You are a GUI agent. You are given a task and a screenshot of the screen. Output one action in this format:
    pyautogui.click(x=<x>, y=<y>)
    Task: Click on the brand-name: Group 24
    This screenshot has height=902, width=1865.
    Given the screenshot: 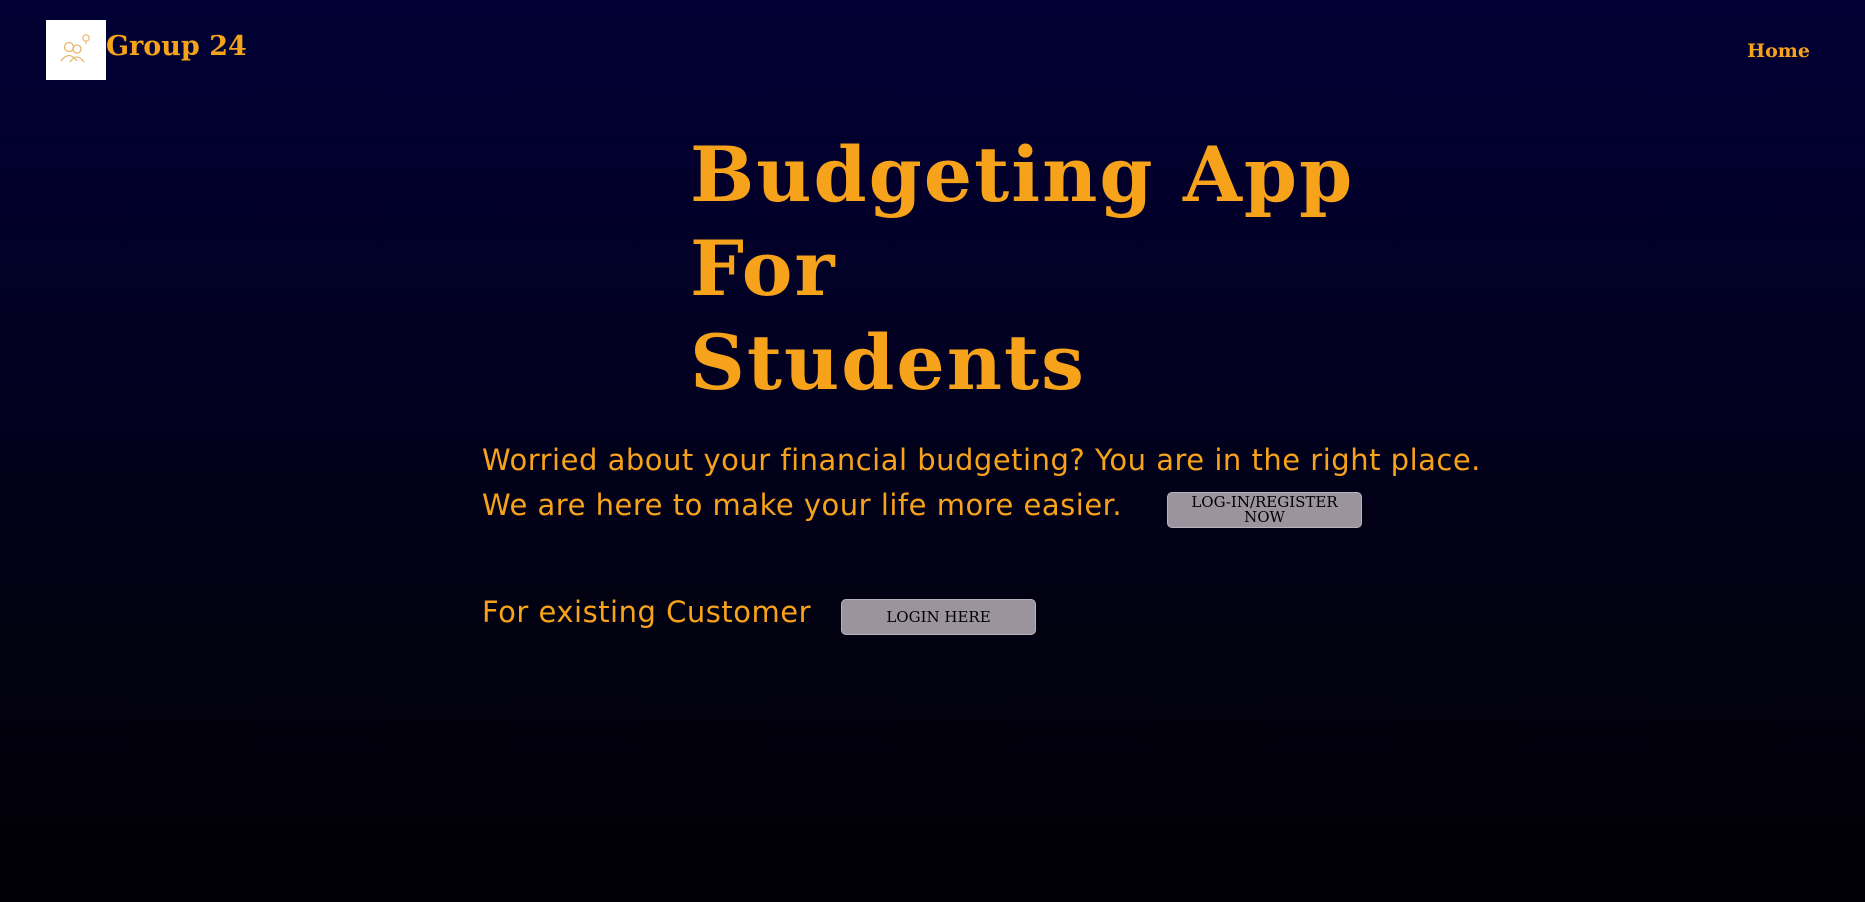 What is the action you would take?
    pyautogui.click(x=176, y=46)
    